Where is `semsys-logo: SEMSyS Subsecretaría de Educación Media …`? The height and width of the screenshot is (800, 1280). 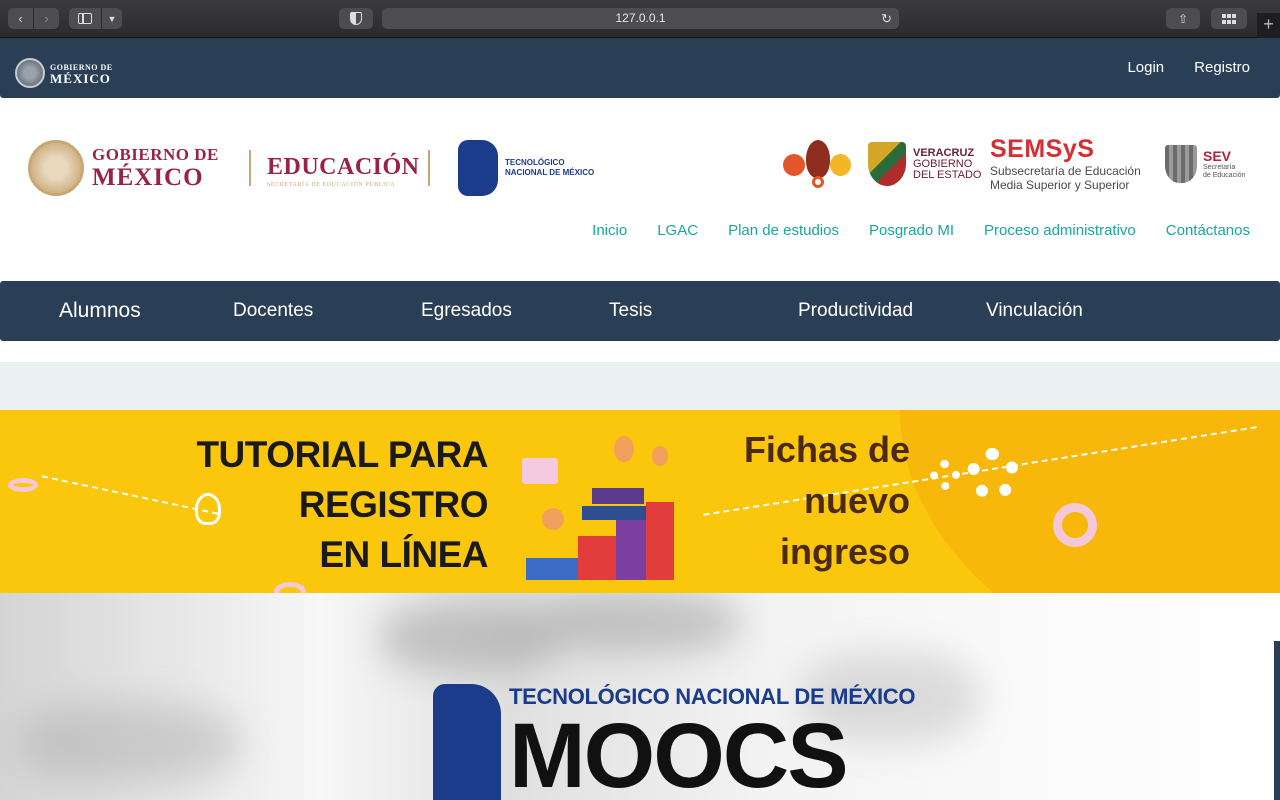
semsys-logo: SEMSyS Subsecretaría de Educación Media … is located at coordinates (1065, 163).